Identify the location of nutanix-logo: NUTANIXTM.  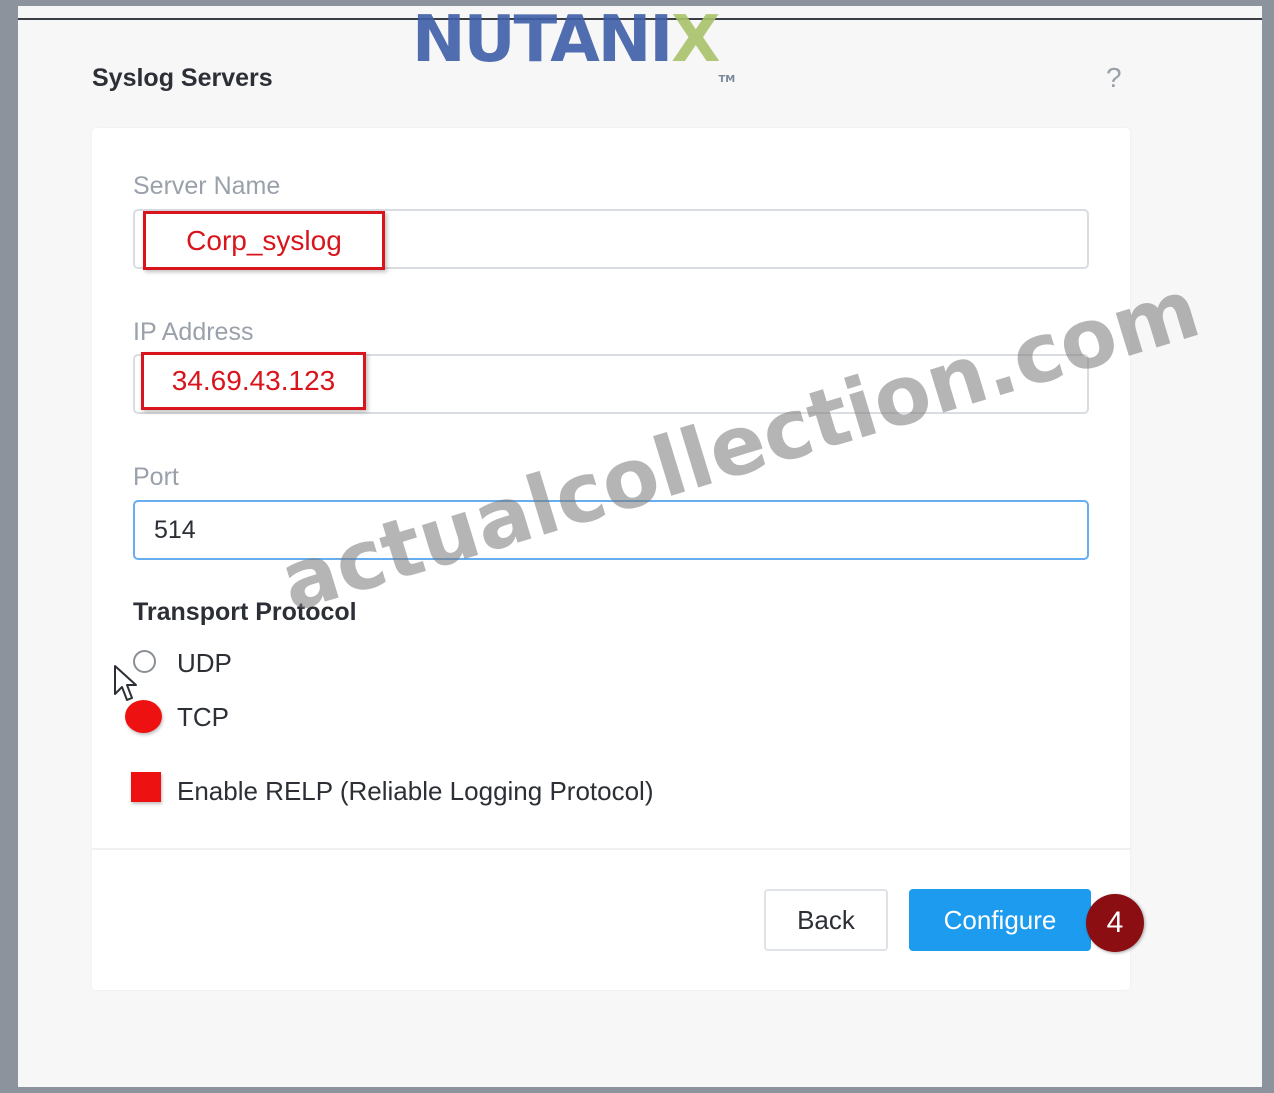
(573, 46).